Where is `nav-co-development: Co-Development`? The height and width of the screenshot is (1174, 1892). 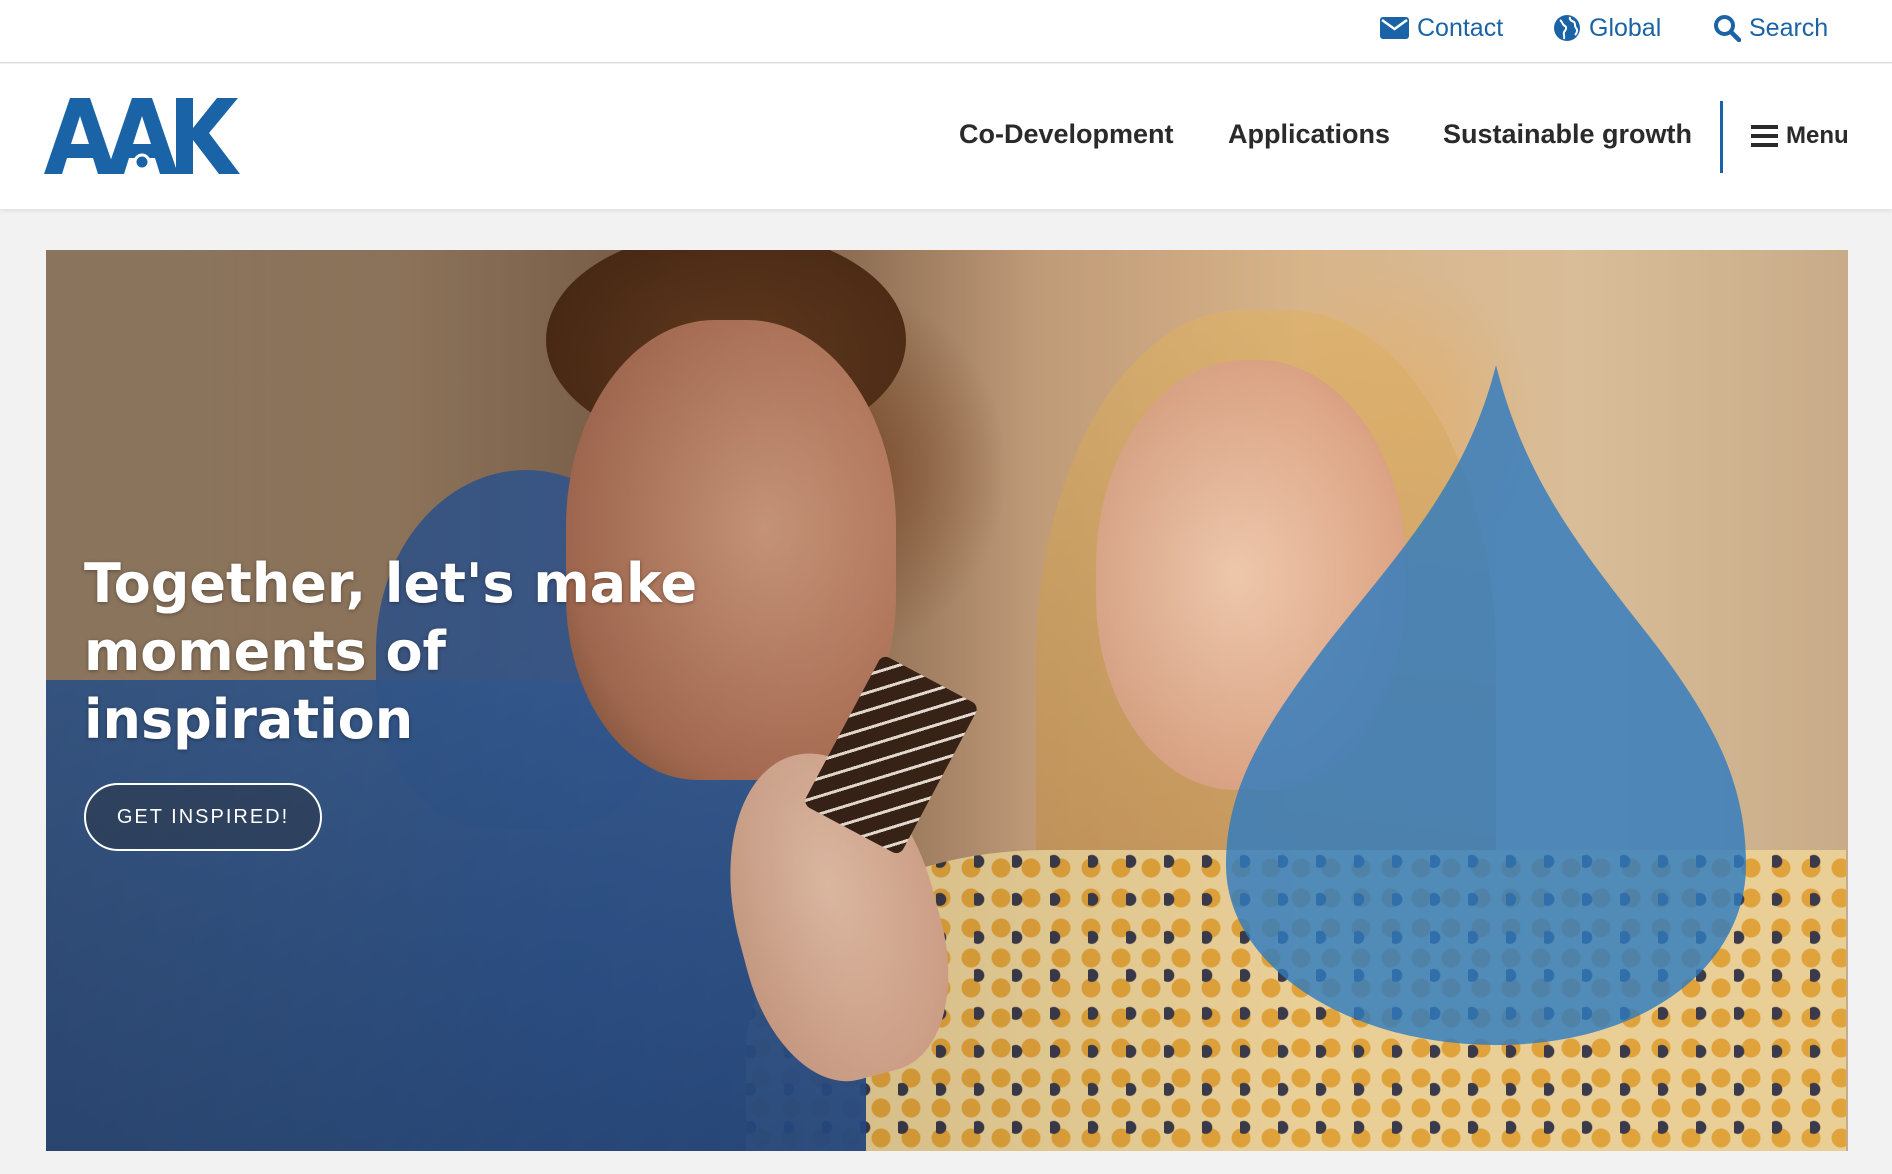 nav-co-development: Co-Development is located at coordinates (1066, 134).